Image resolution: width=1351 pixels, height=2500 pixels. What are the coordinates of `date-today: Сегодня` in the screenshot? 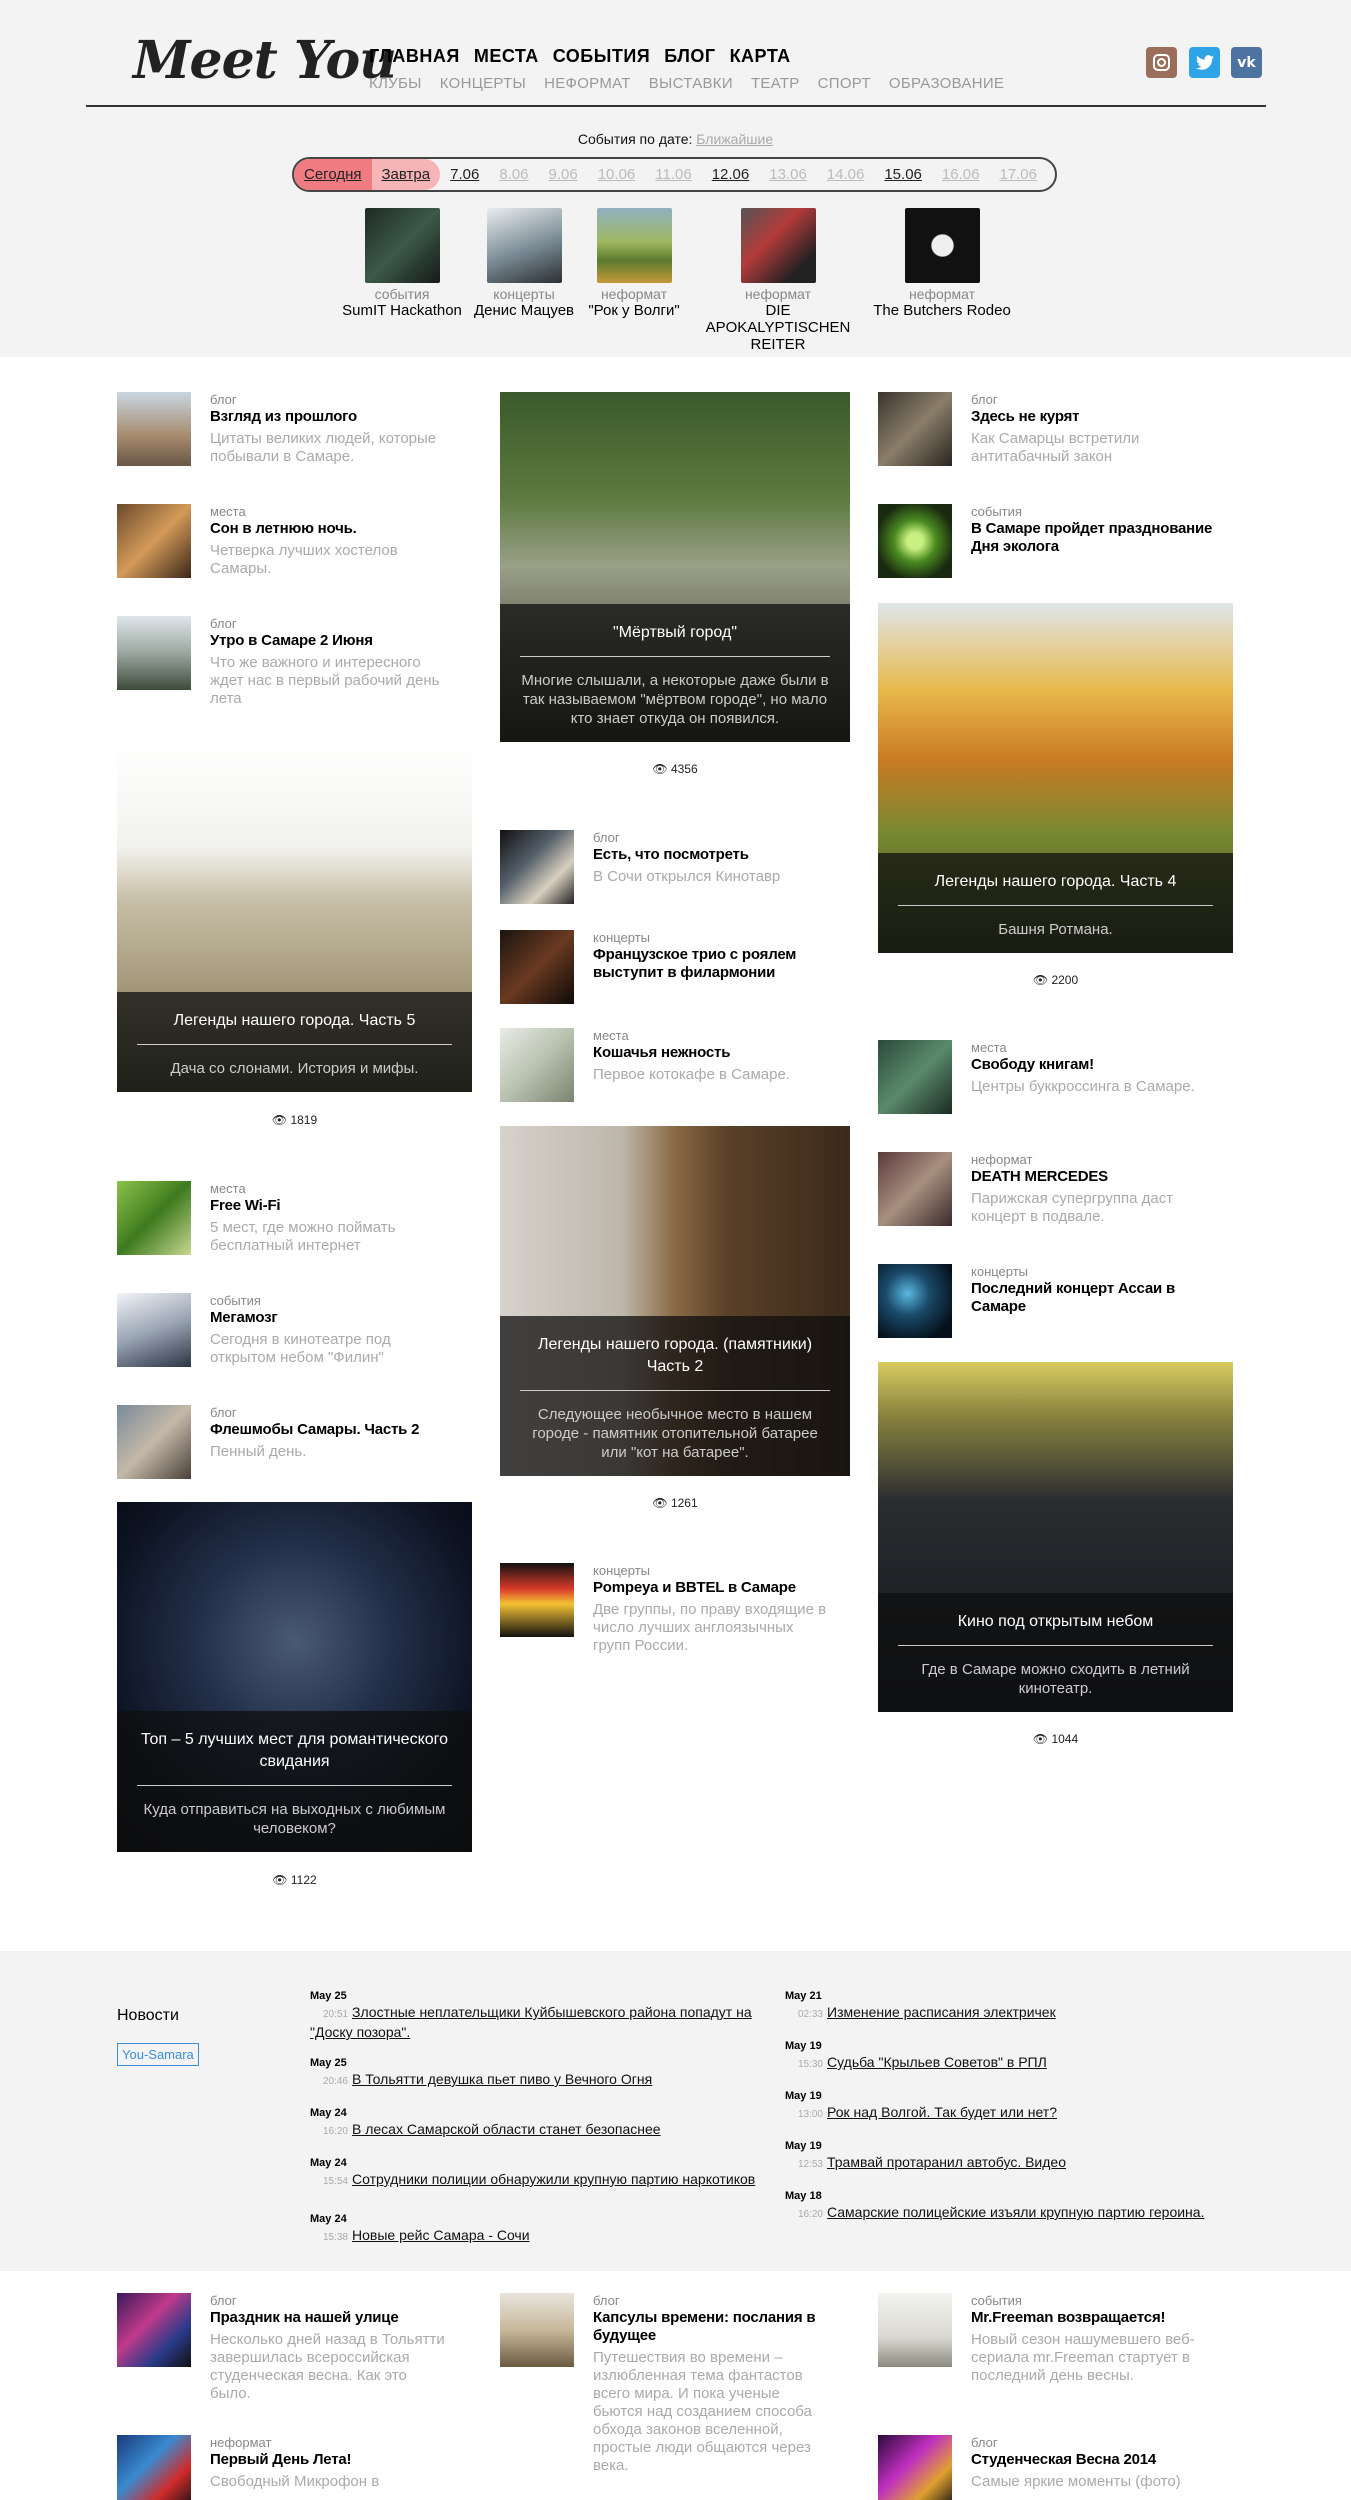 It's located at (333, 174).